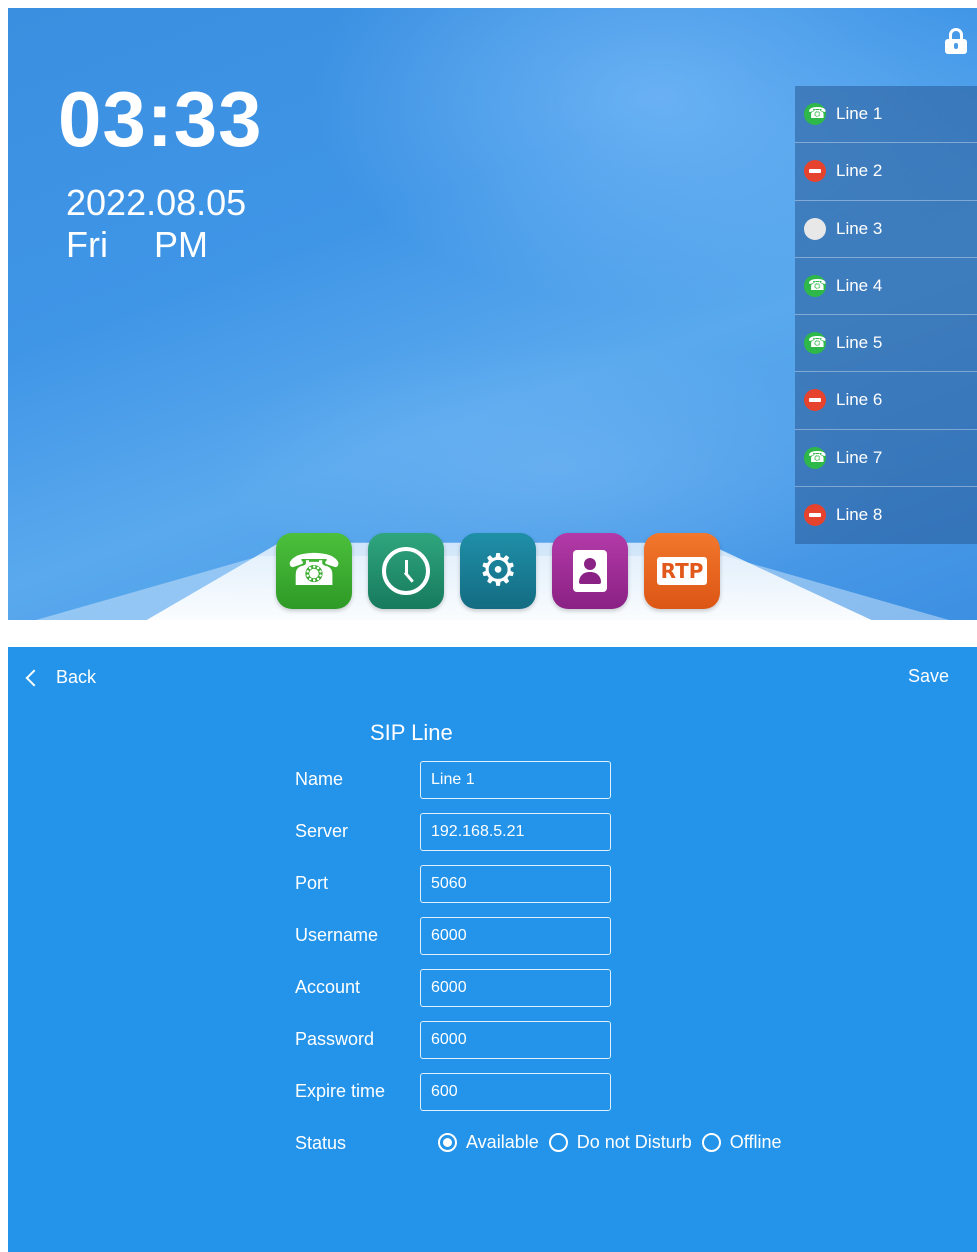 Image resolution: width=977 pixels, height=1252 pixels. I want to click on clock-app-button, so click(406, 571).